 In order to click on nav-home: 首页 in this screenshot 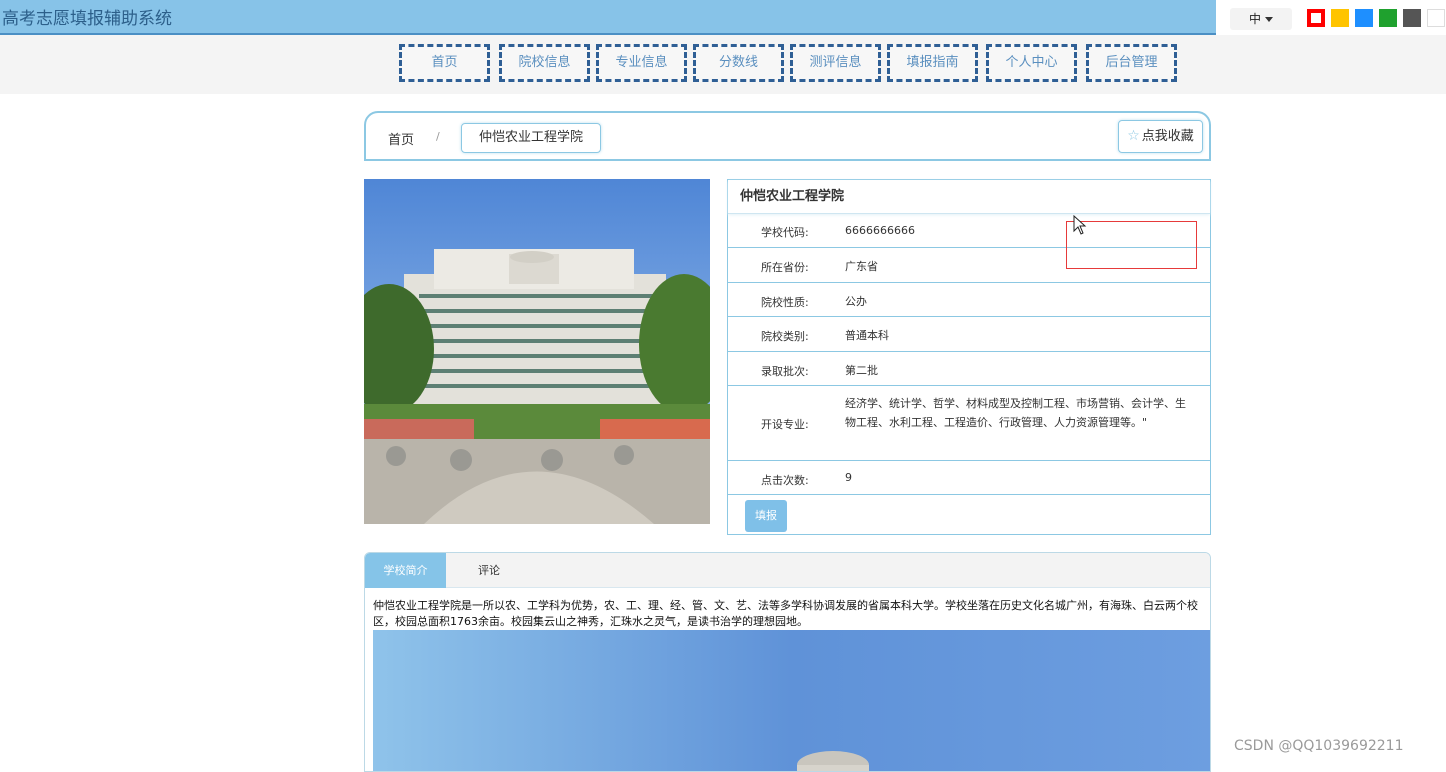, I will do `click(444, 63)`.